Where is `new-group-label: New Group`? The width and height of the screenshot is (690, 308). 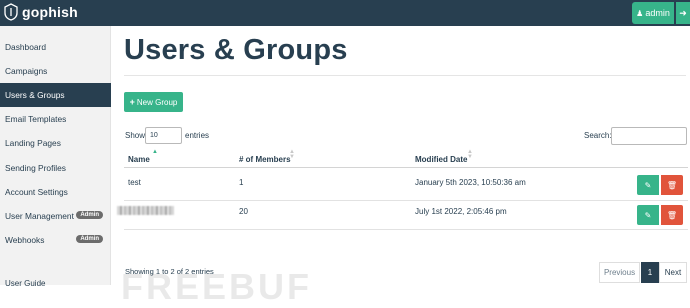 new-group-label: New Group is located at coordinates (157, 102).